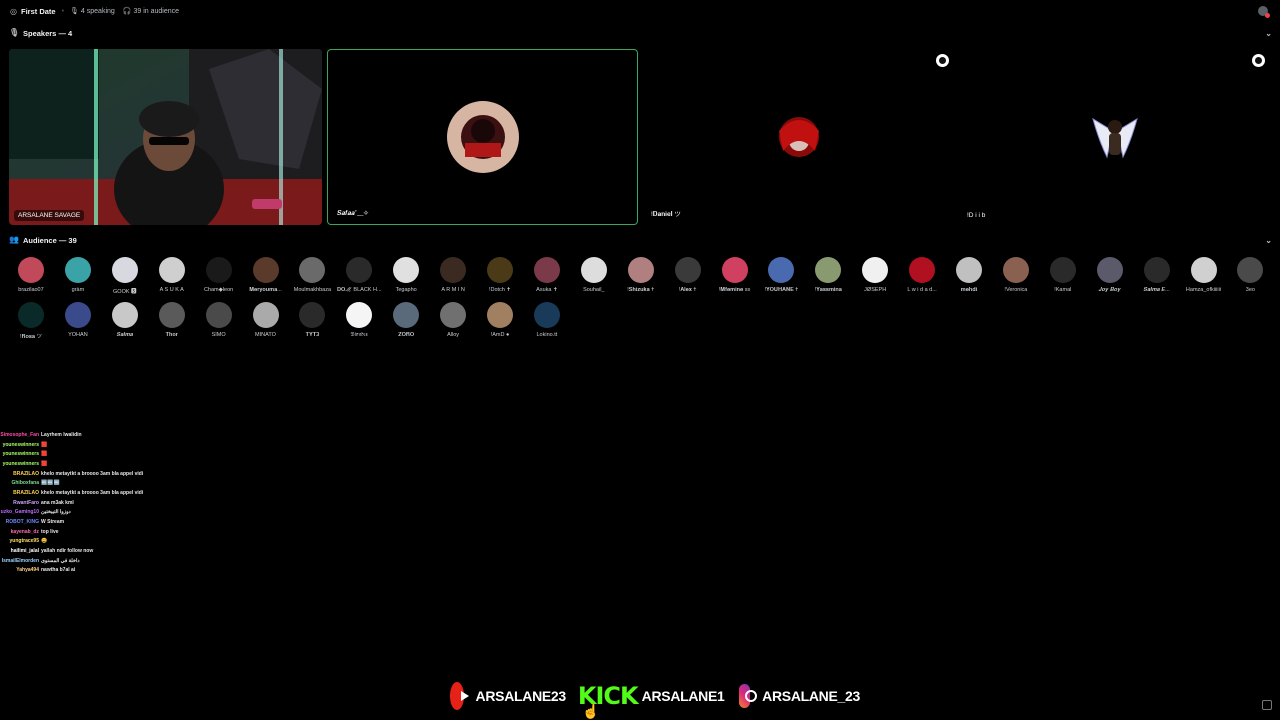  Describe the element at coordinates (1267, 705) in the screenshot. I see `fullscreen-icon` at that location.